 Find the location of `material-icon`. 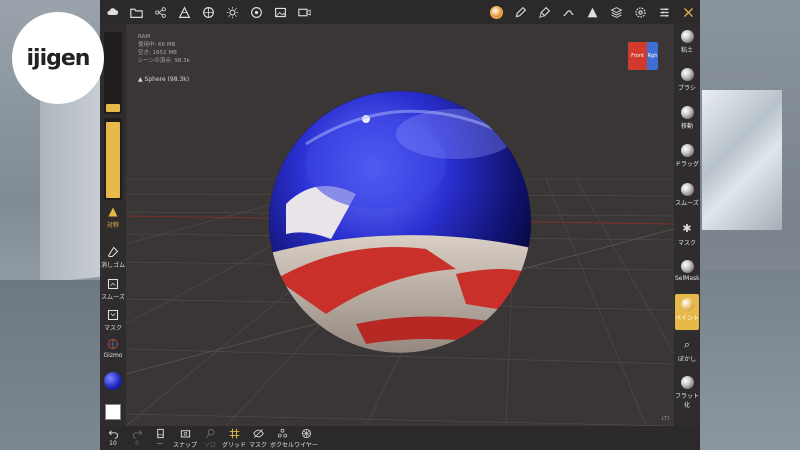

material-icon is located at coordinates (208, 12).